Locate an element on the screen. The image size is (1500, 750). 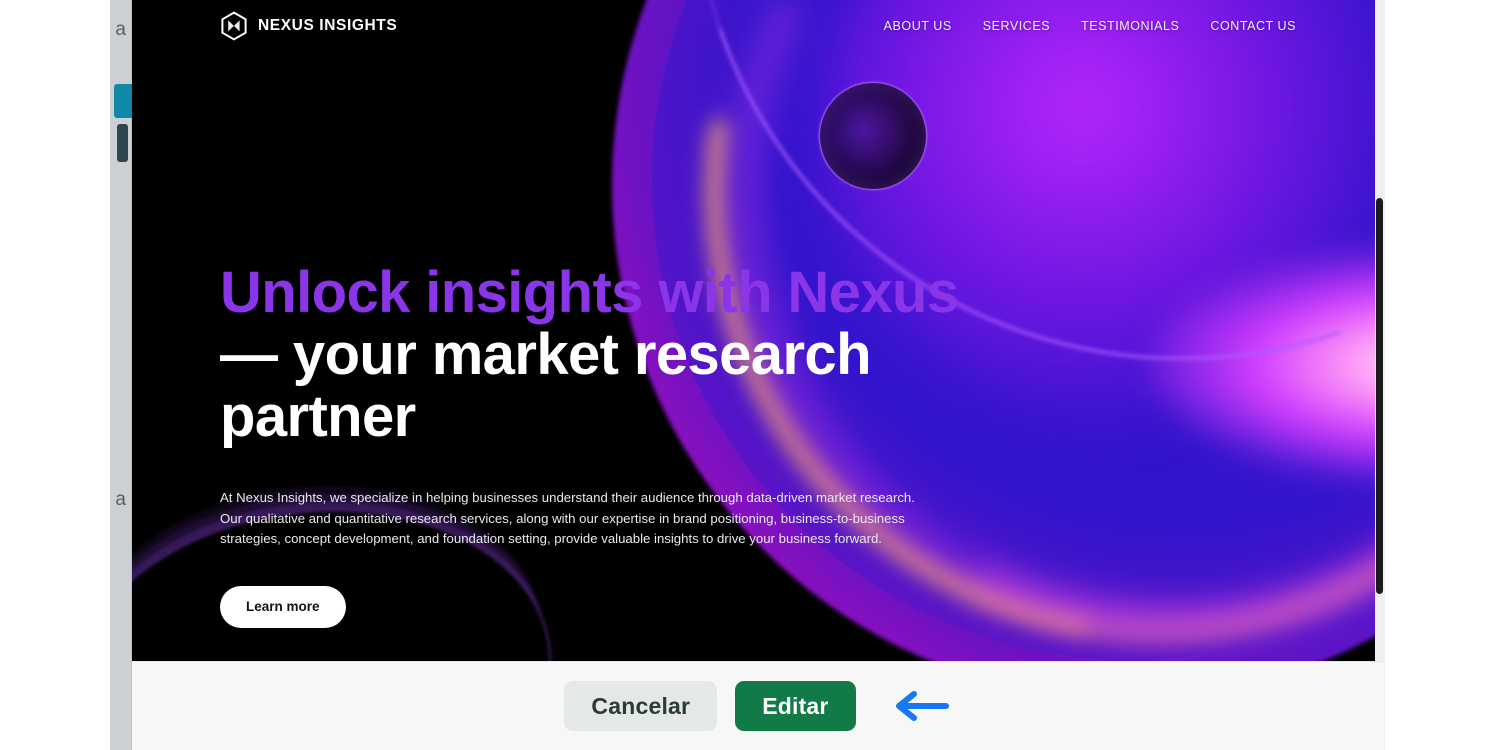
preview-scrollbar is located at coordinates (1379, 330).